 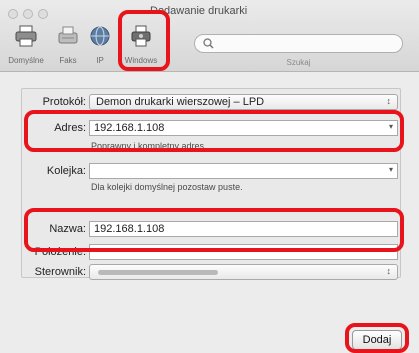 I want to click on close-window-button, so click(x=13, y=14).